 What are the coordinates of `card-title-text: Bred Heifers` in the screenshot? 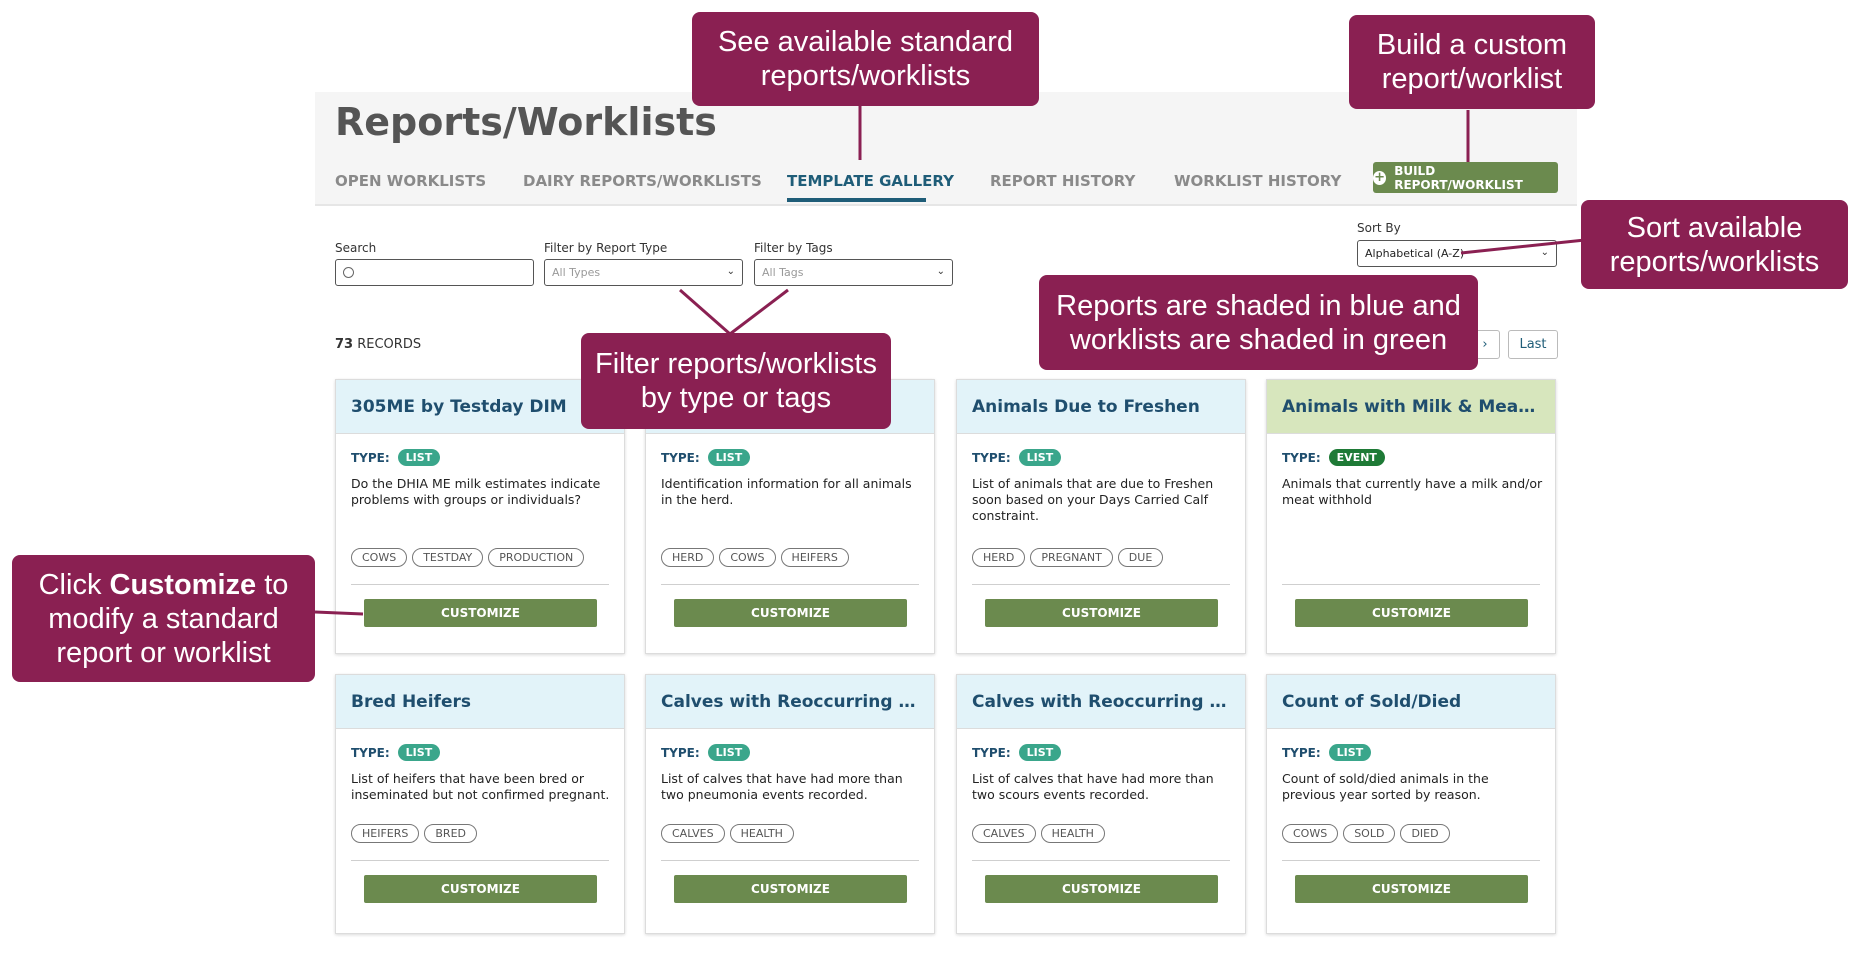 It's located at (411, 701).